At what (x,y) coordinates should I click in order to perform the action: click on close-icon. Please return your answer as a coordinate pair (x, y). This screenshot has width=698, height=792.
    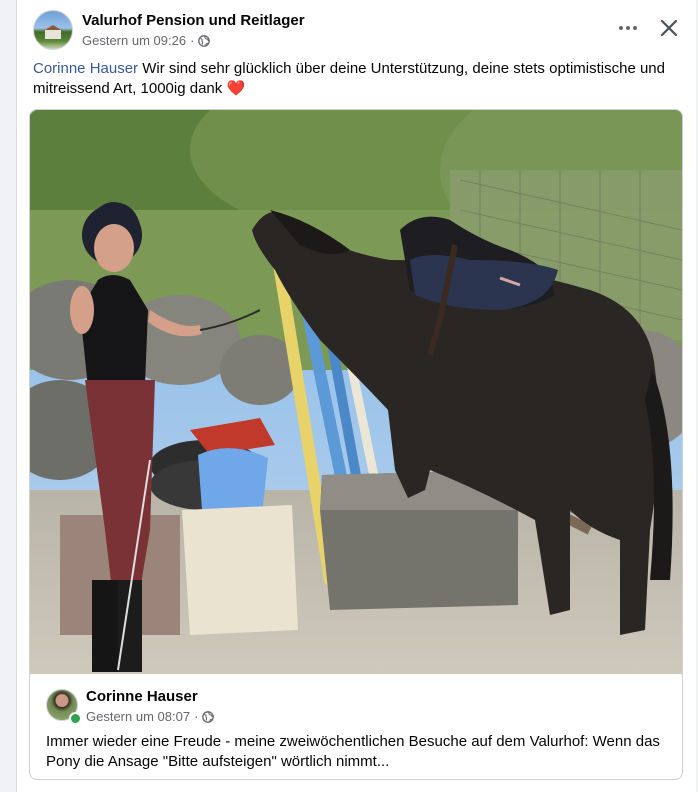
    Looking at the image, I should click on (669, 28).